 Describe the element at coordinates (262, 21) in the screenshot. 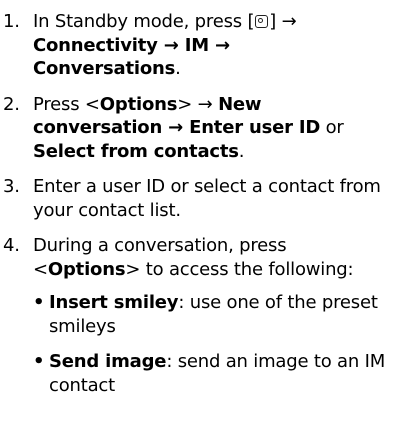

I see `menu-key-icon` at that location.